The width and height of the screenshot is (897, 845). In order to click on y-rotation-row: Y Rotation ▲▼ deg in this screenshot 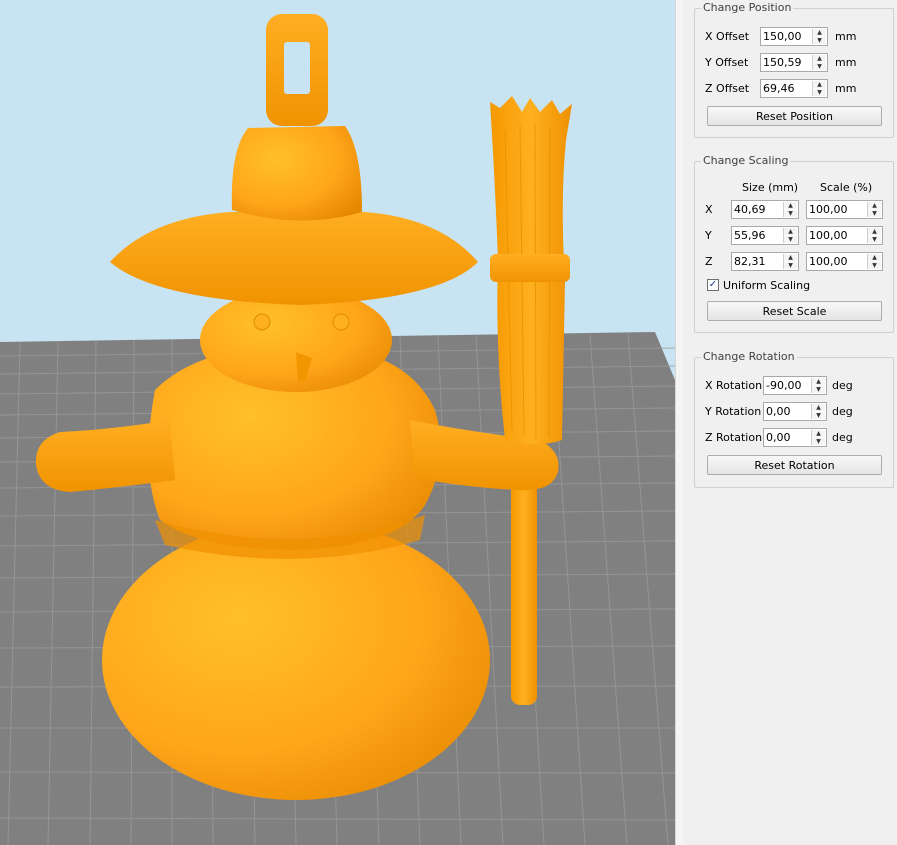, I will do `click(795, 412)`.